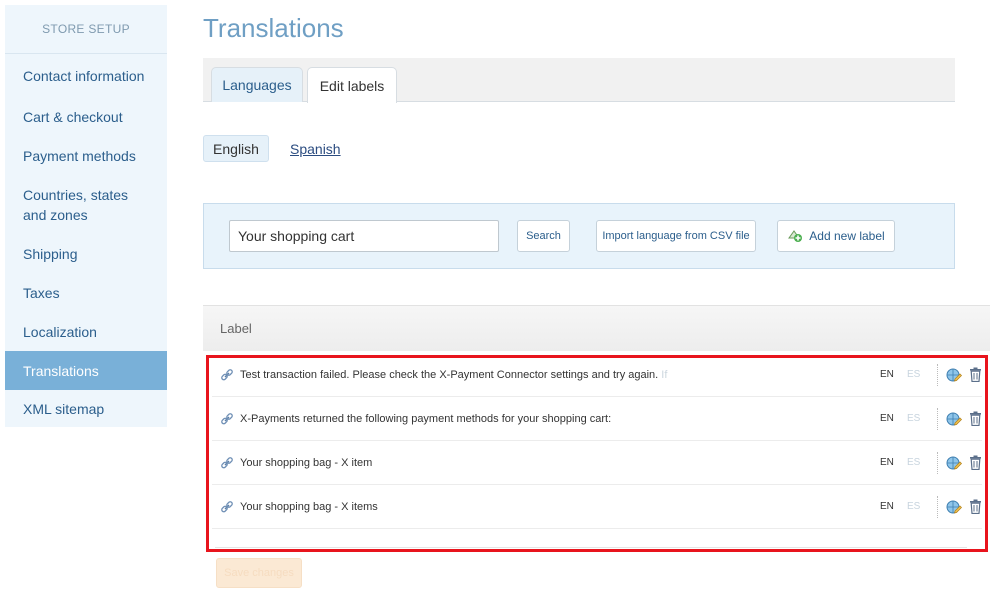 The width and height of the screenshot is (990, 595). I want to click on sidebar-item-countries-states-zones: Countries, states and zones, so click(86, 204).